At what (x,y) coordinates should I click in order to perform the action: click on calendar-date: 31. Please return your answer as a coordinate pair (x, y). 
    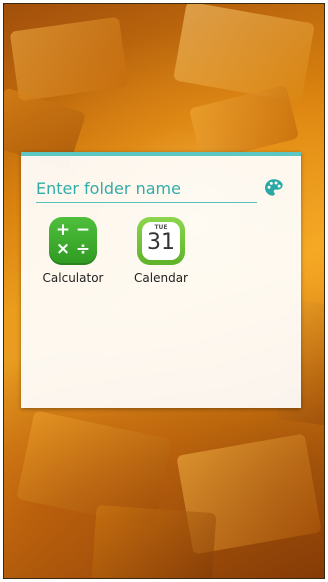
    Looking at the image, I should click on (161, 242).